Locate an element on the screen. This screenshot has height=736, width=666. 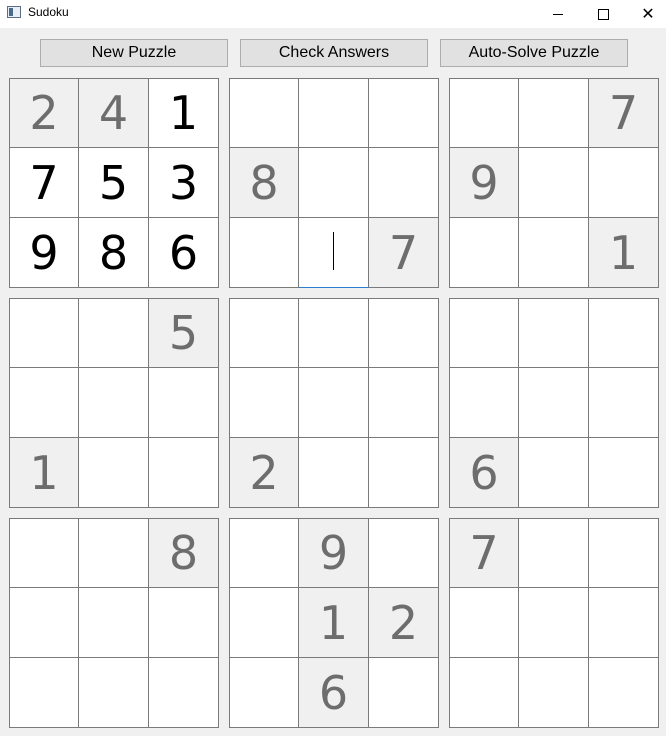
app-window-icon is located at coordinates (14, 12).